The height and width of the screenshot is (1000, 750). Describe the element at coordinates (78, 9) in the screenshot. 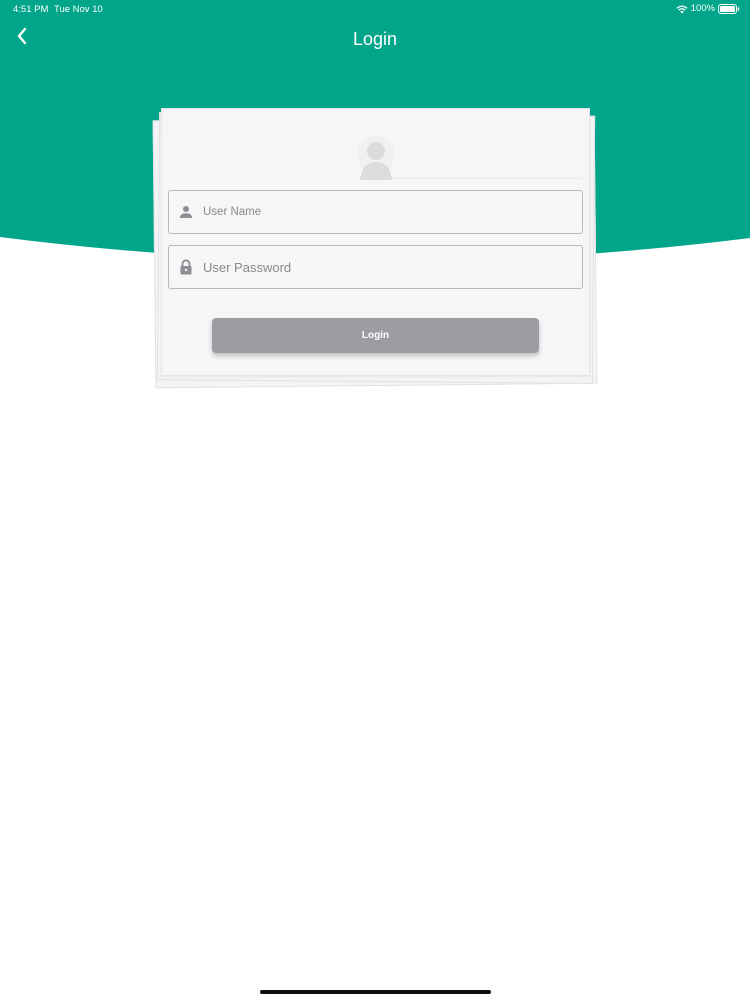

I see `status-date: Tue Nov 10` at that location.